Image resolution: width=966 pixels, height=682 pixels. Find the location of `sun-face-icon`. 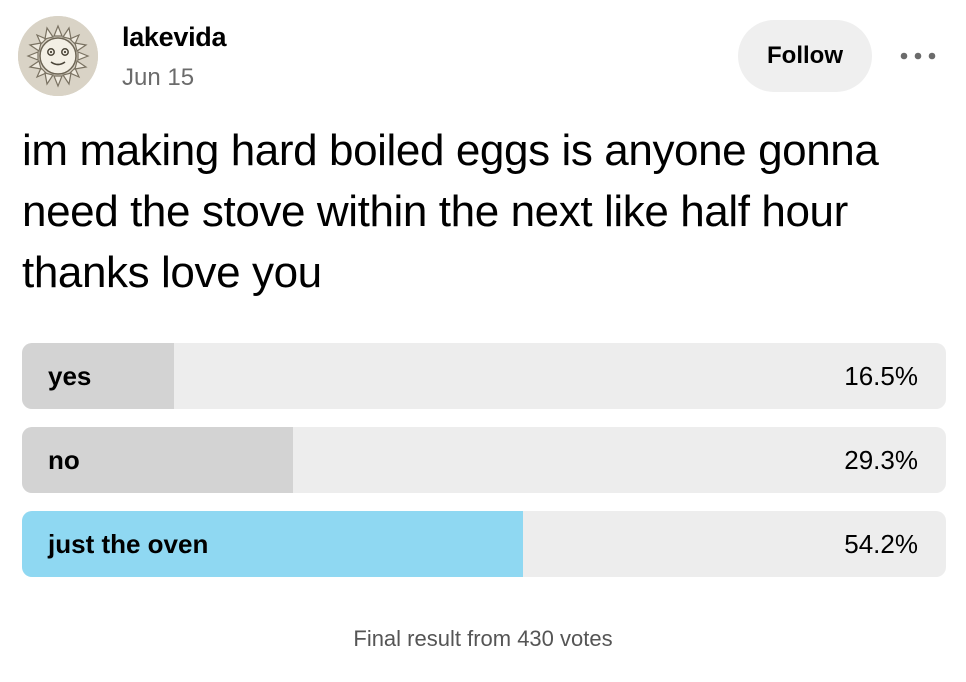

sun-face-icon is located at coordinates (58, 56).